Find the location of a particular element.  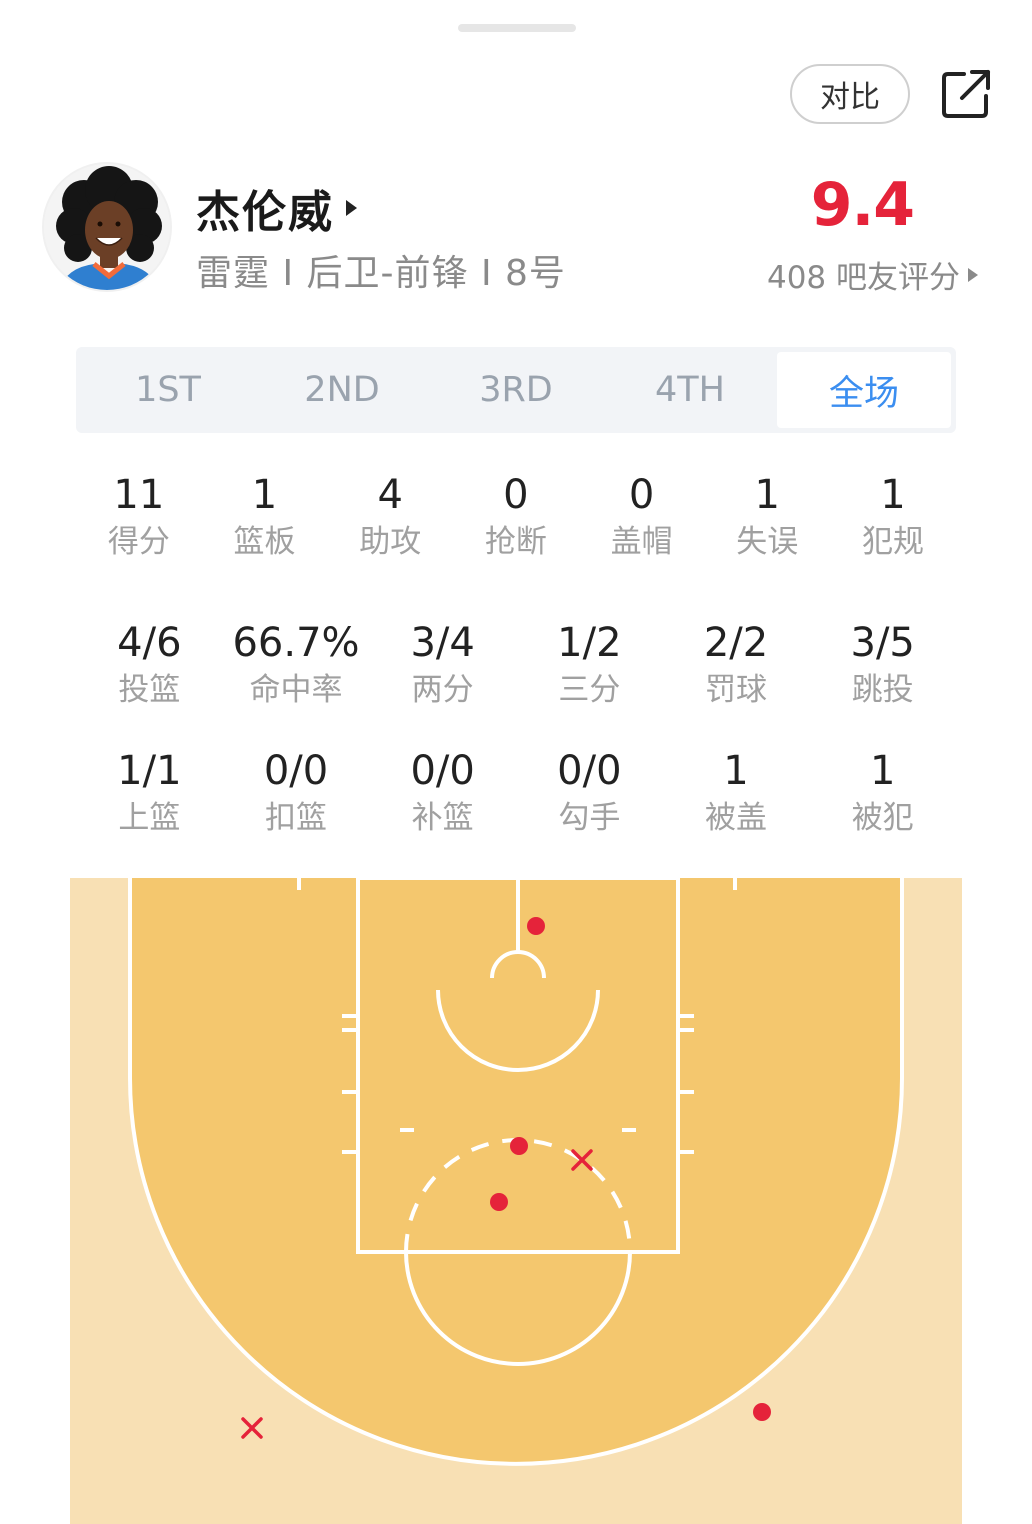

stat-fouls: 1 犯规 is located at coordinates (893, 517).